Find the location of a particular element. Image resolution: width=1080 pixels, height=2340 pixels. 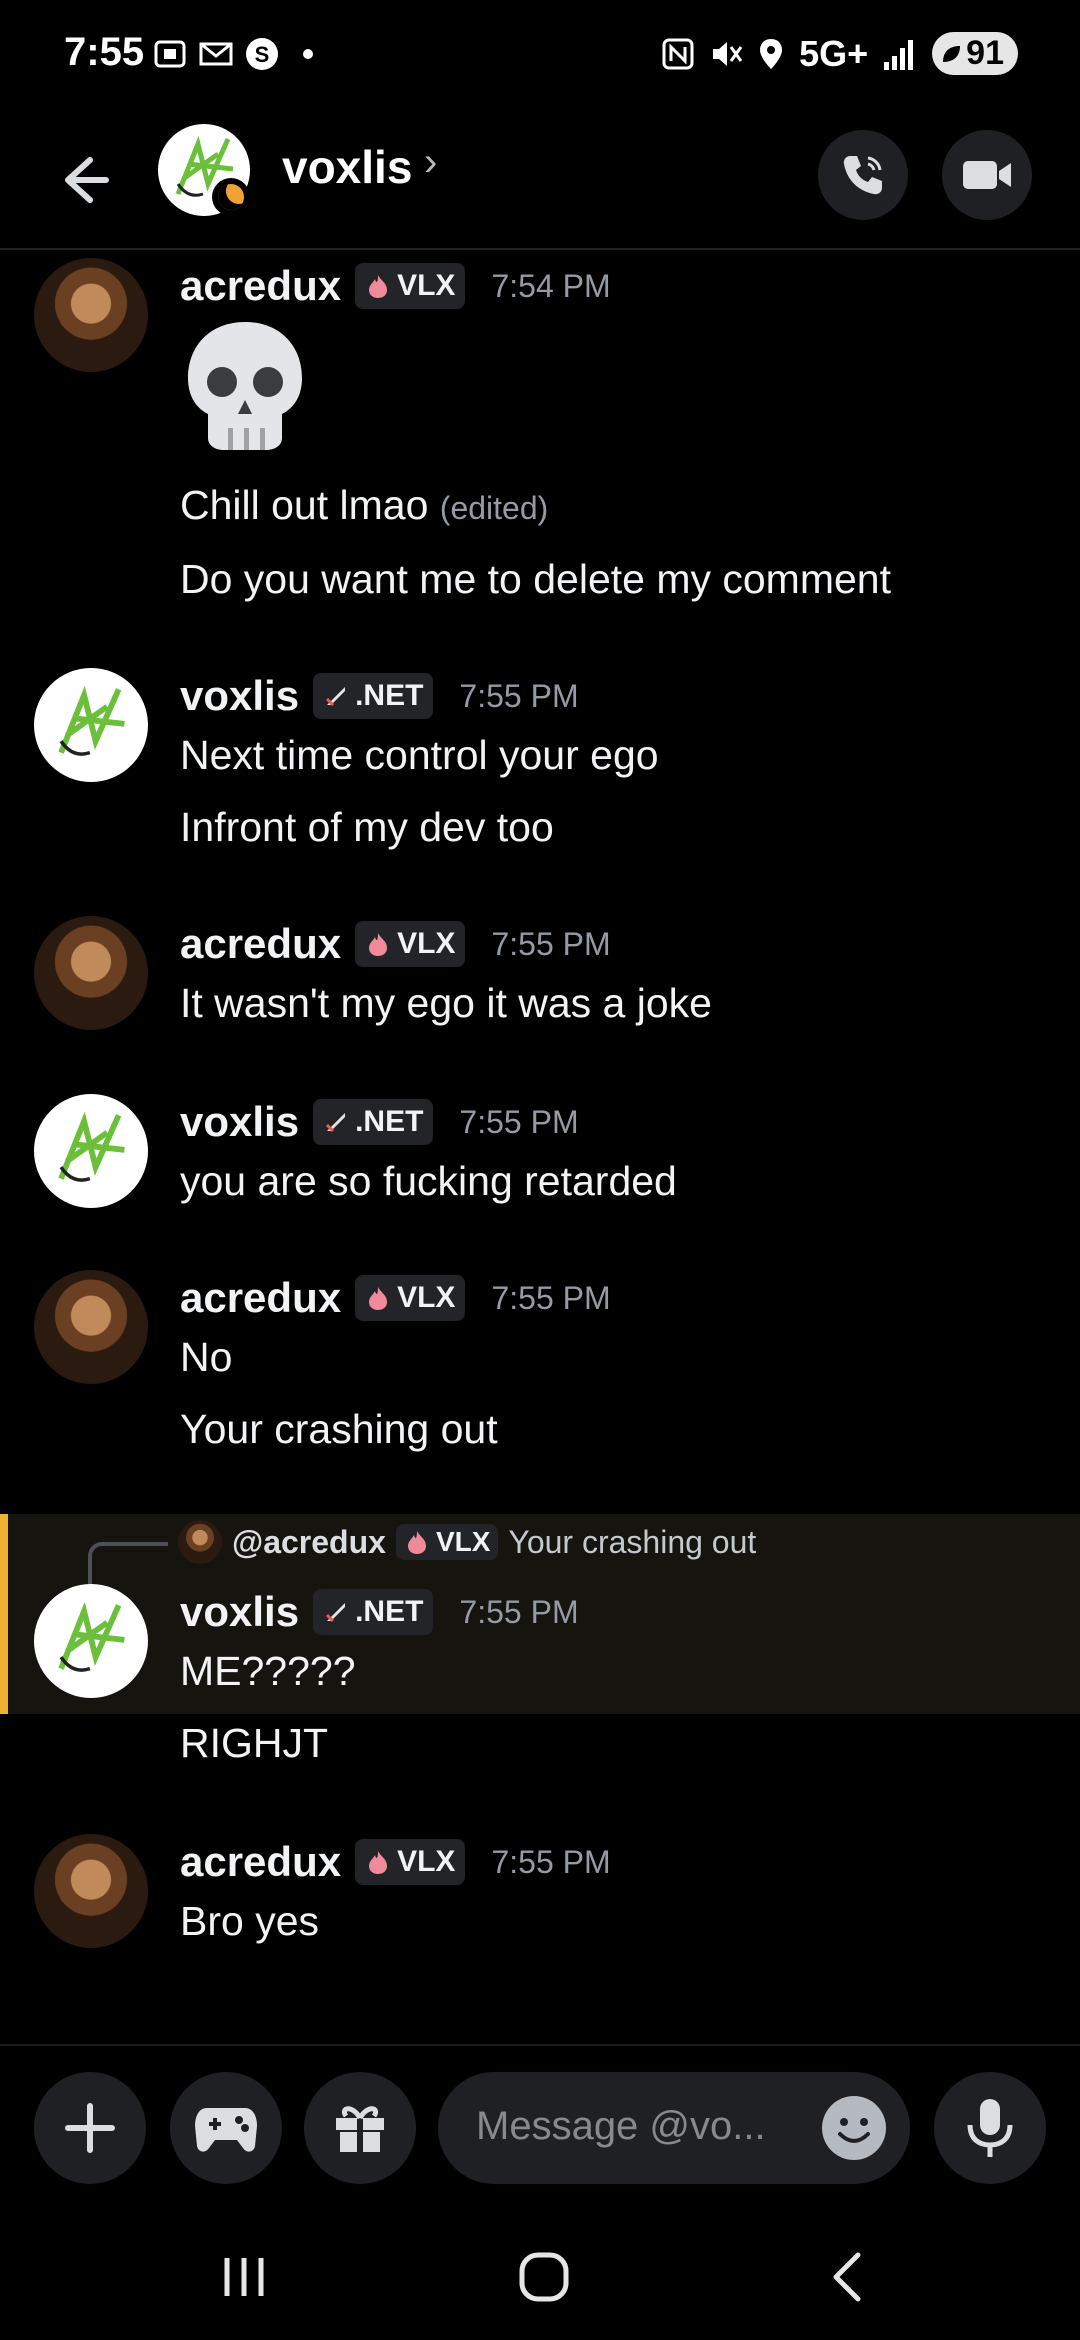

reply-text: Your crashing out is located at coordinates (632, 1541).